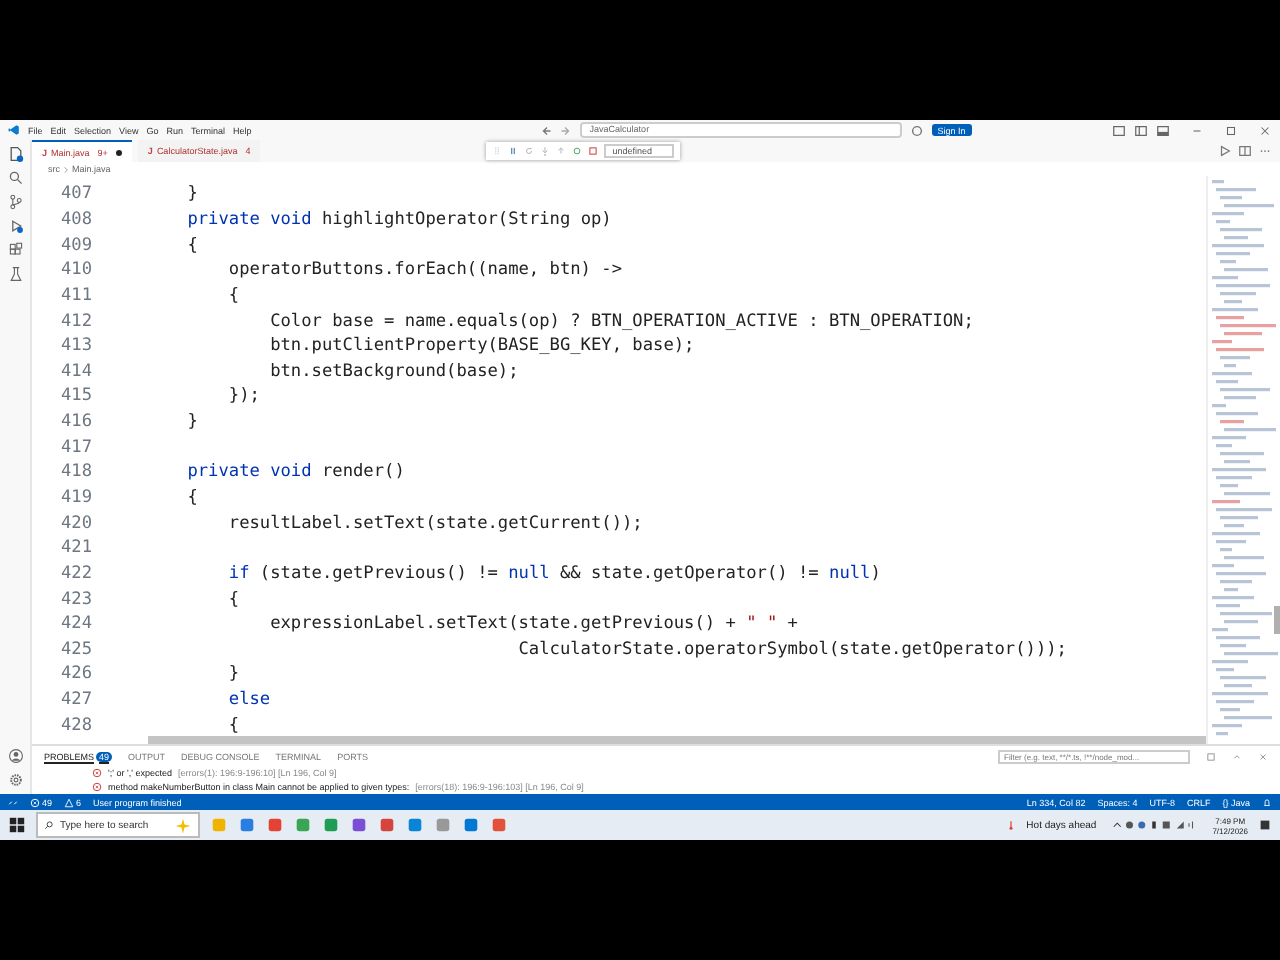 This screenshot has width=1280, height=960. Describe the element at coordinates (1163, 130) in the screenshot. I see `panel-toggle-icon` at that location.